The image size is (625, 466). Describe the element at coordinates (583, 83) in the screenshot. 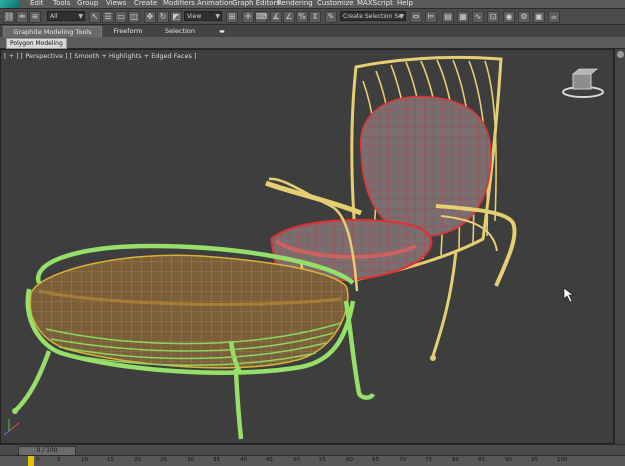

I see `viewcube-icon` at that location.